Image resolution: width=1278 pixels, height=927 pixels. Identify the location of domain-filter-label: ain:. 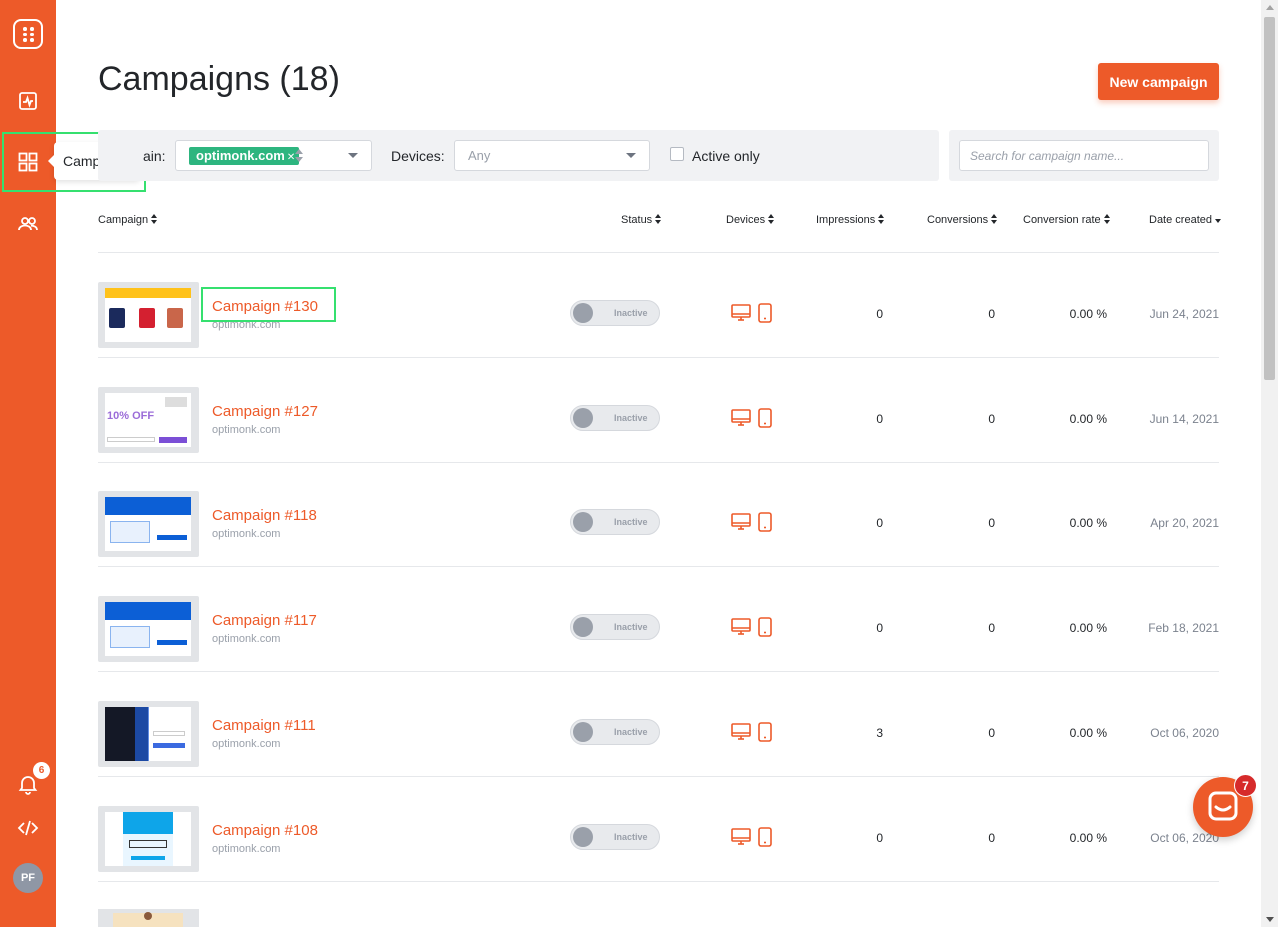
(154, 156).